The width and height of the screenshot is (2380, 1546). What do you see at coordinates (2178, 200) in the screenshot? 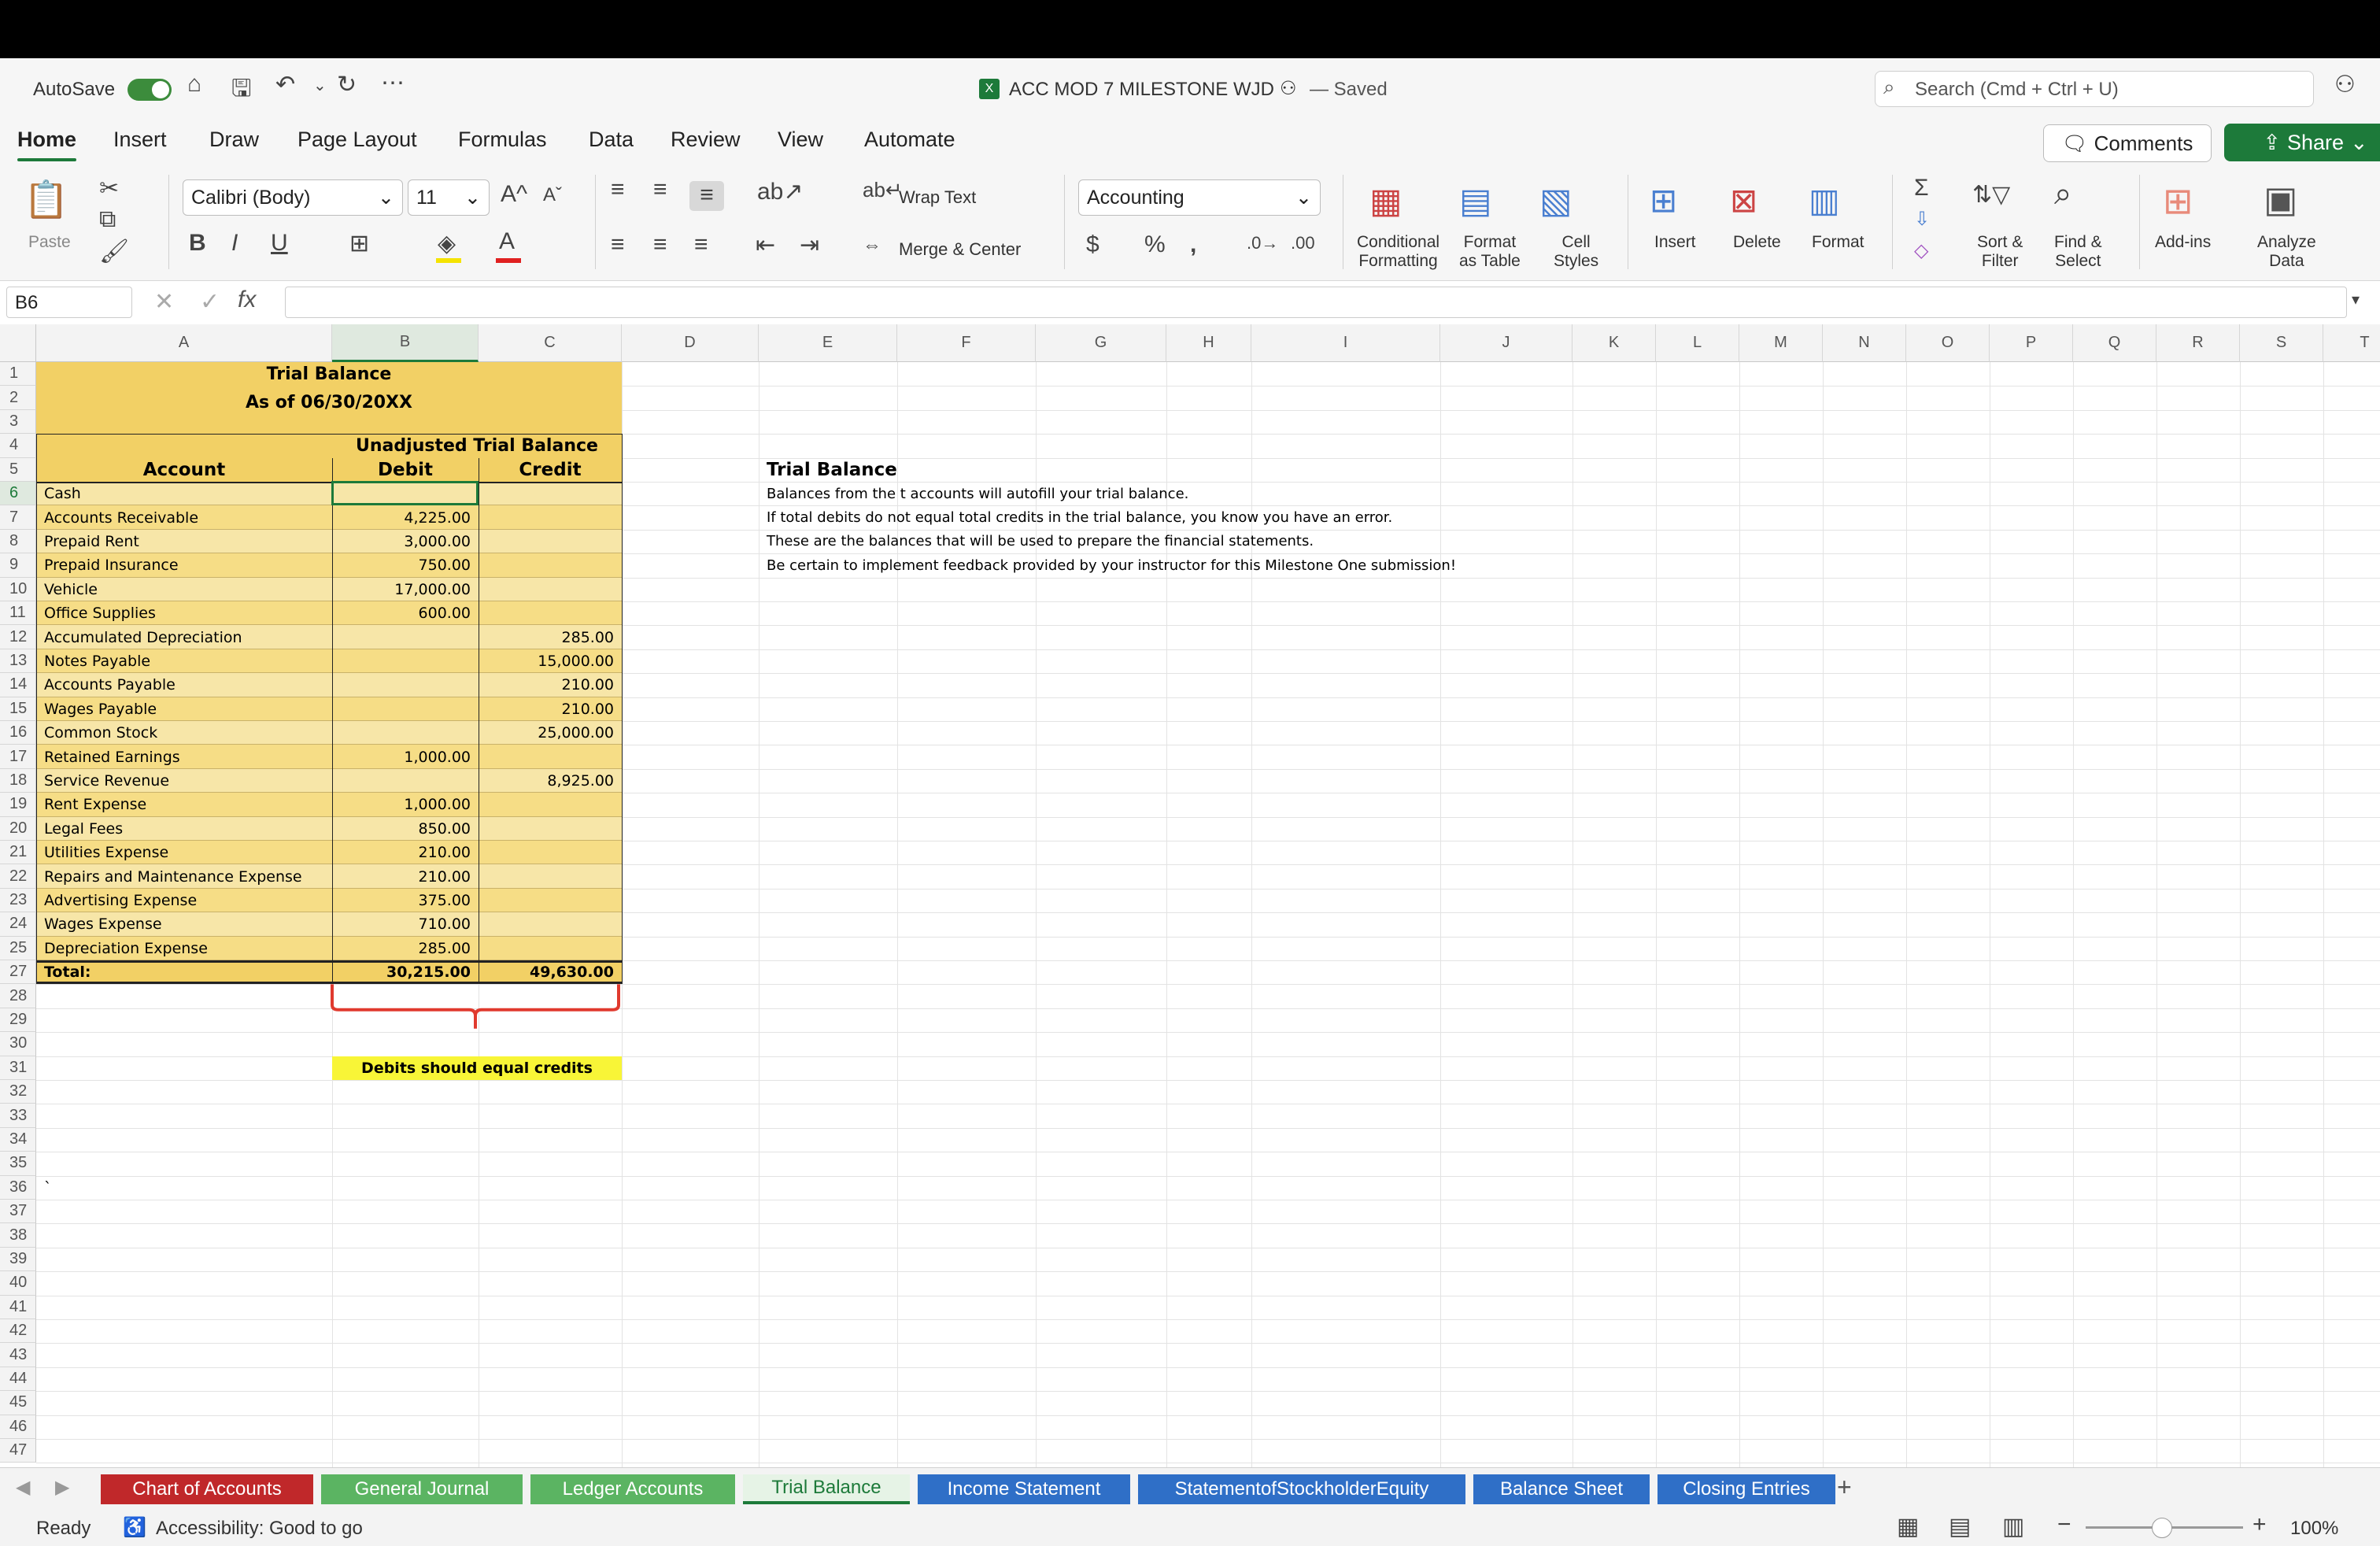
I see `add-ins-icon: ⊞` at bounding box center [2178, 200].